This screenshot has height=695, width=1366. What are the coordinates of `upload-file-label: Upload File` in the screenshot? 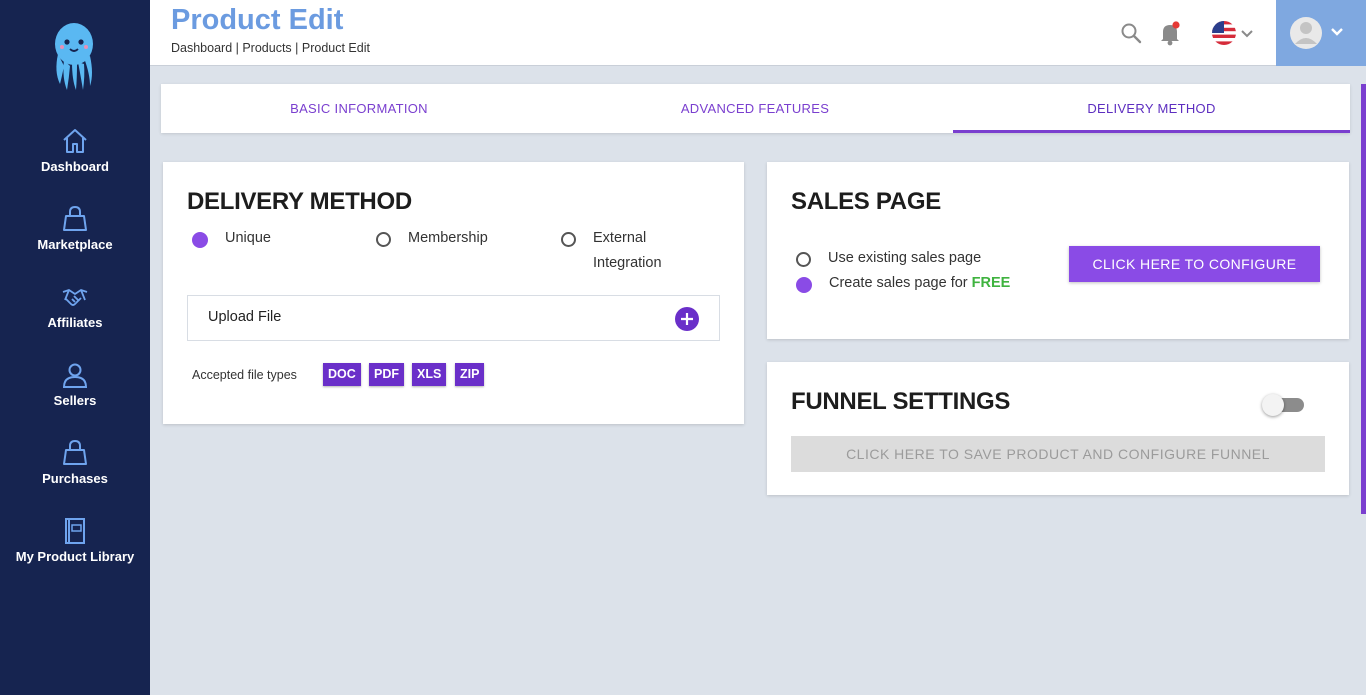 It's located at (245, 317).